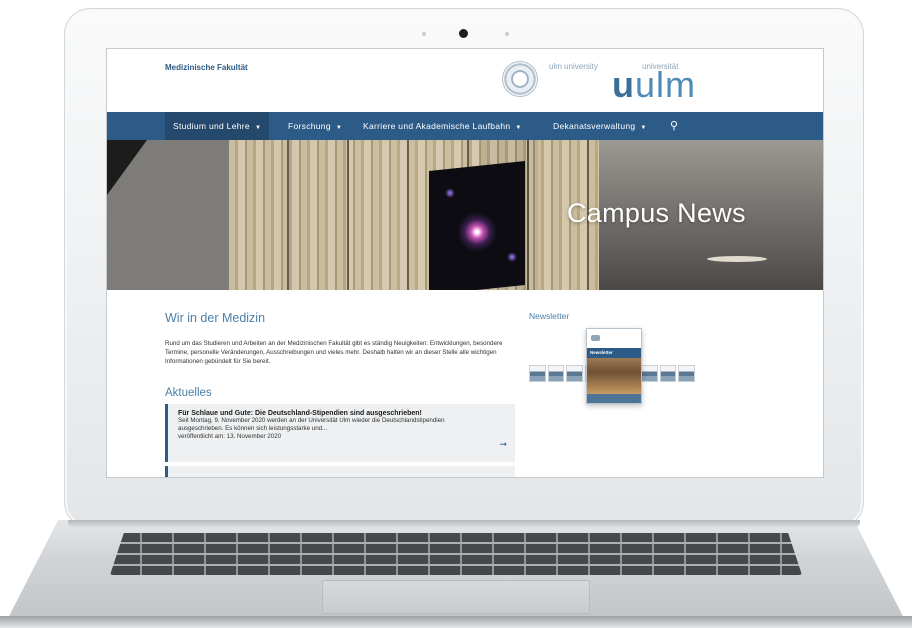 This screenshot has height=628, width=912. Describe the element at coordinates (614, 376) in the screenshot. I see `newsletter-cover-photo` at that location.